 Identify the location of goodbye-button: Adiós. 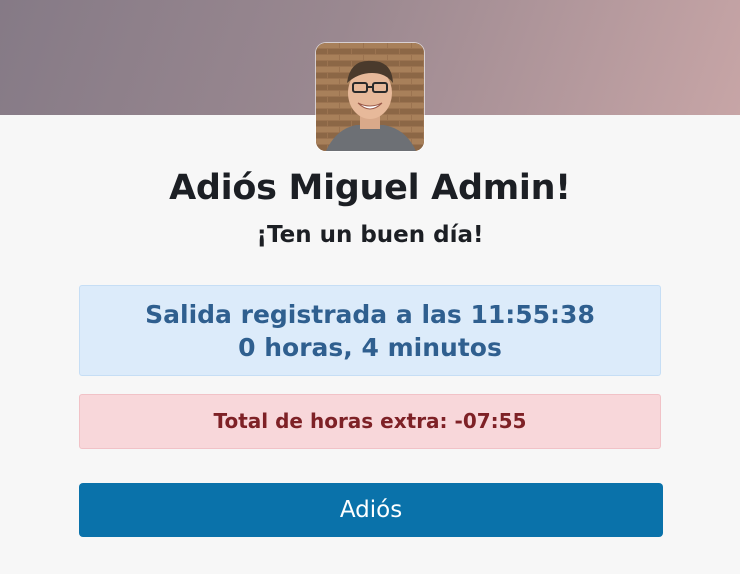
(371, 510).